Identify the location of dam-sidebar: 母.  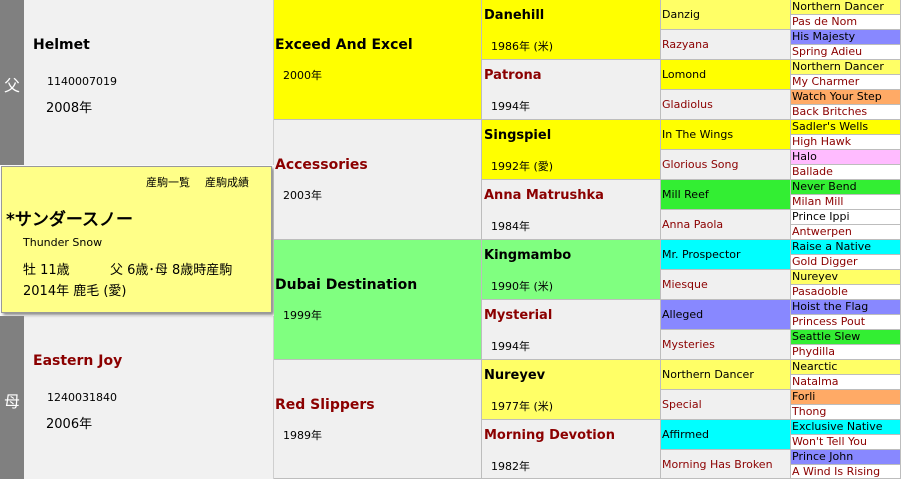
(12, 397).